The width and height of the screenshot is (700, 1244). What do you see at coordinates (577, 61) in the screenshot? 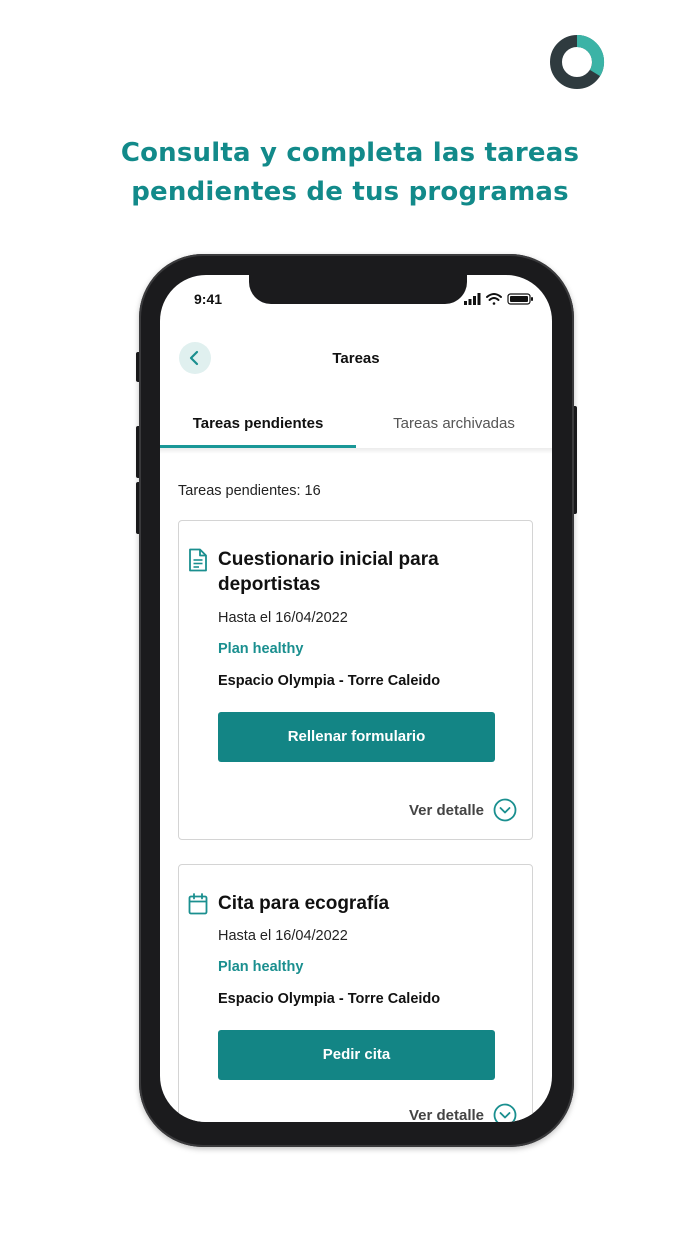
I see `ring-logo-icon` at bounding box center [577, 61].